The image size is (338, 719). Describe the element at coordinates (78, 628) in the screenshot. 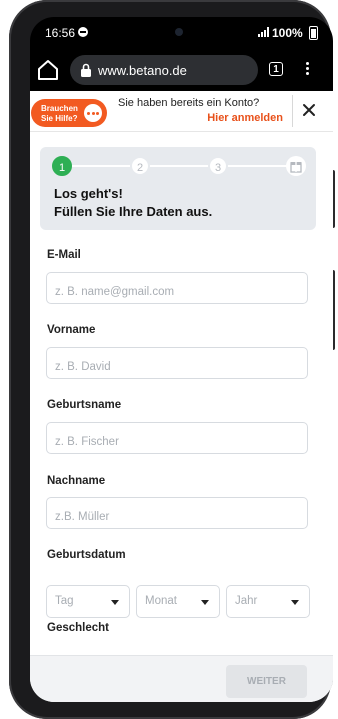

I see `gender-label: Geschlecht` at that location.